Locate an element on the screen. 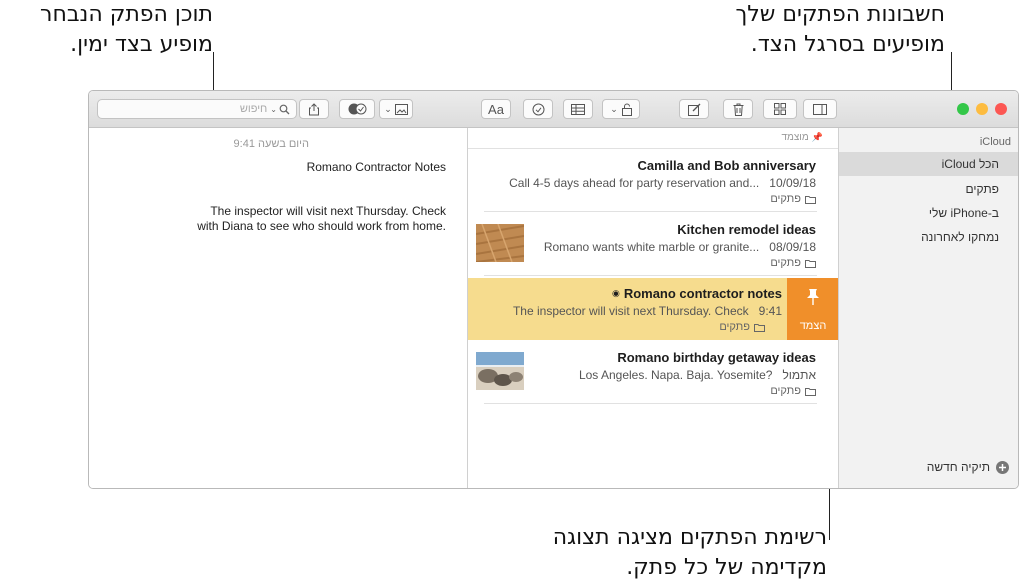 The image size is (1021, 585). note-date: 9:41 is located at coordinates (770, 311).